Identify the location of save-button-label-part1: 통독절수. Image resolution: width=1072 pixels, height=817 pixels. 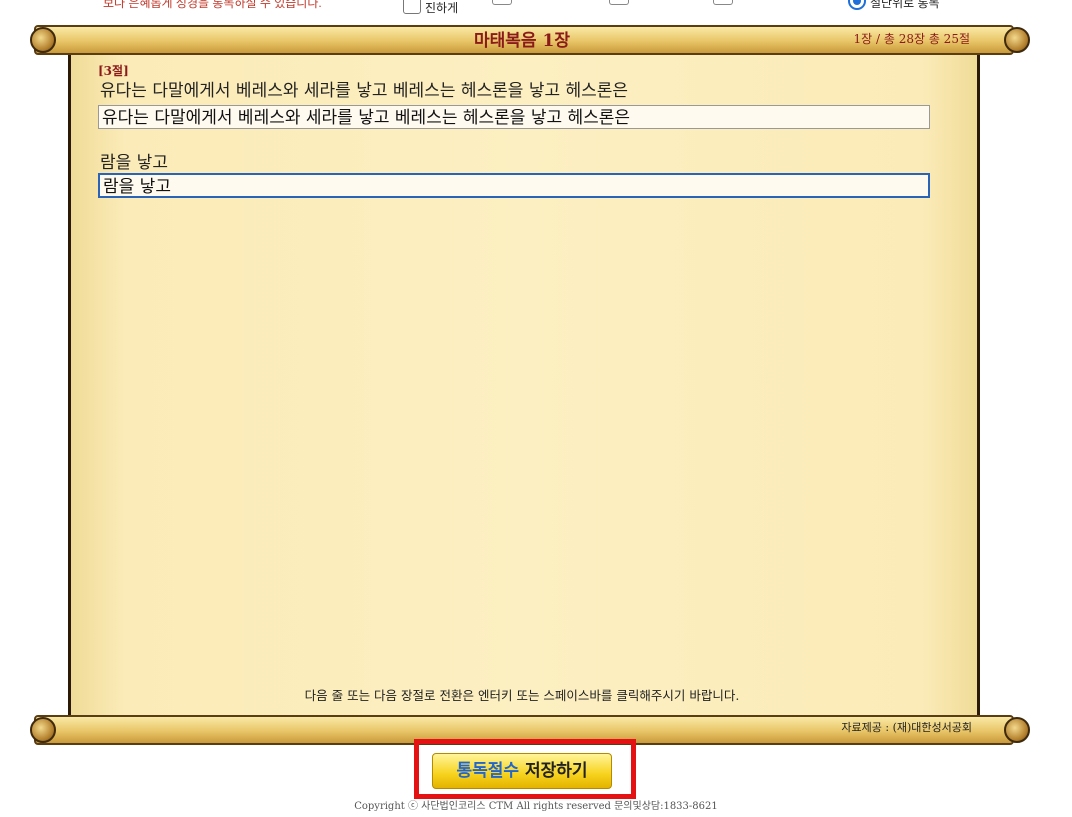
(488, 771).